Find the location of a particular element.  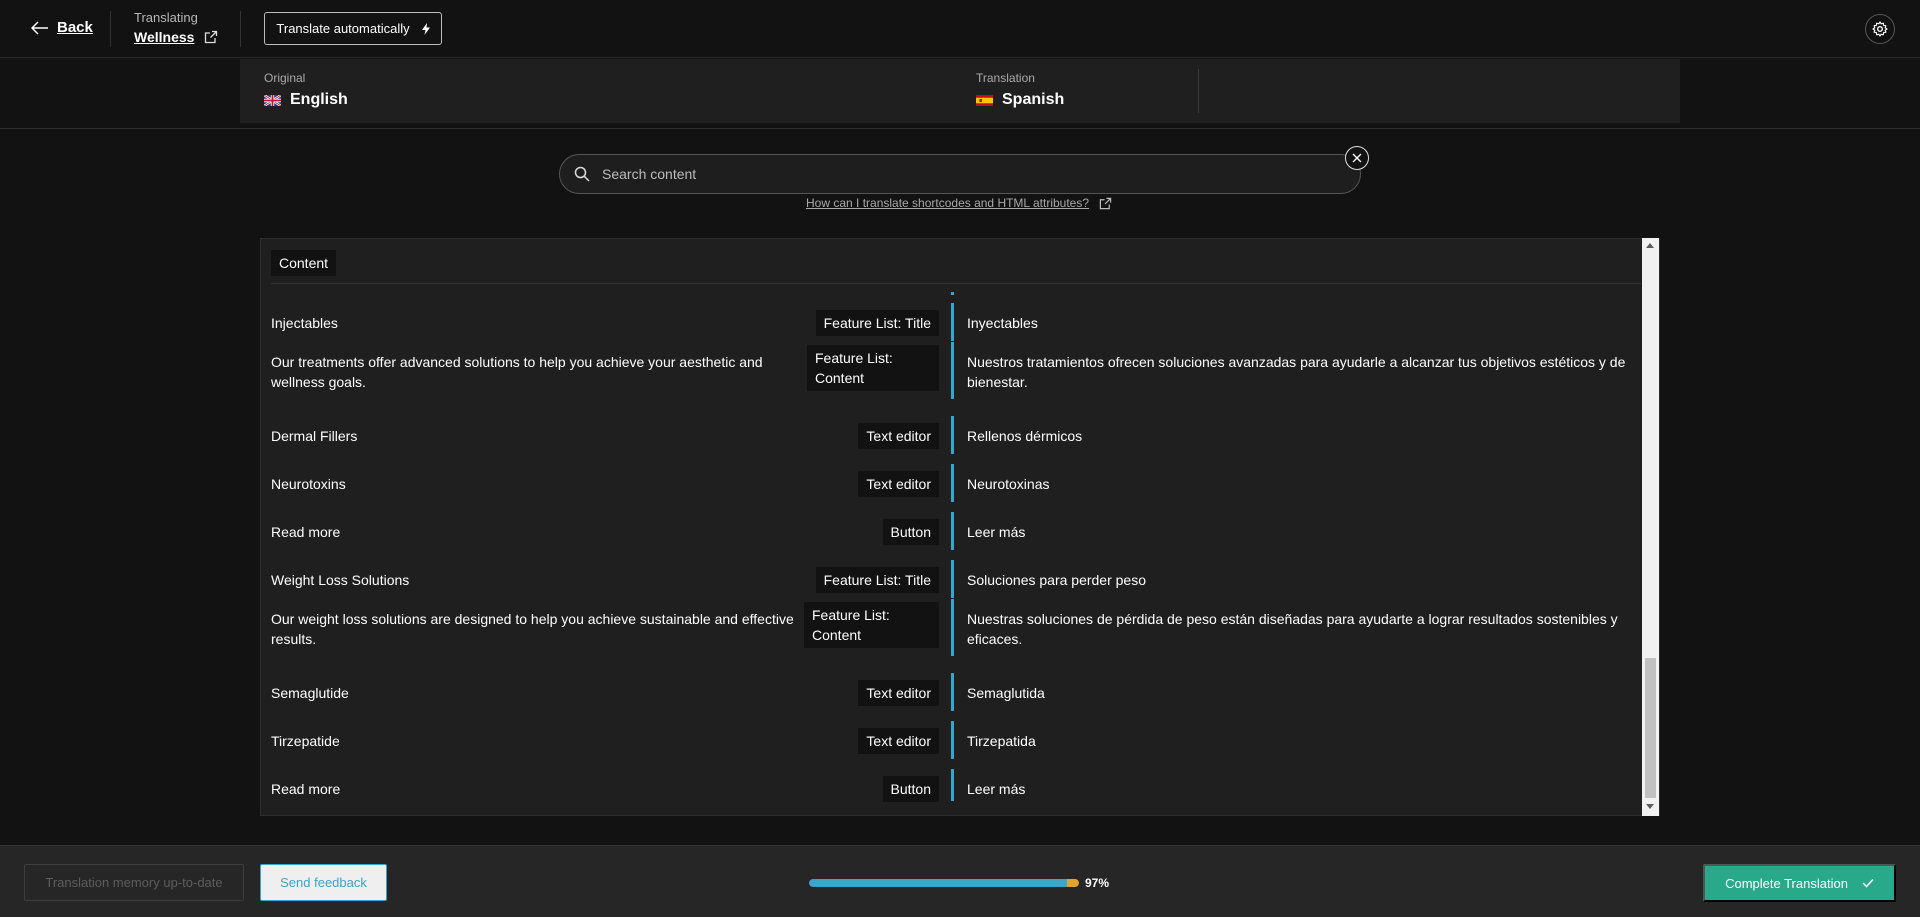

translation-label: Translation is located at coordinates (1005, 78).